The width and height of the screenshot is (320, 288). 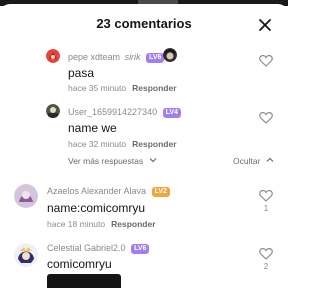 I want to click on comment-text: pasa, so click(x=81, y=73).